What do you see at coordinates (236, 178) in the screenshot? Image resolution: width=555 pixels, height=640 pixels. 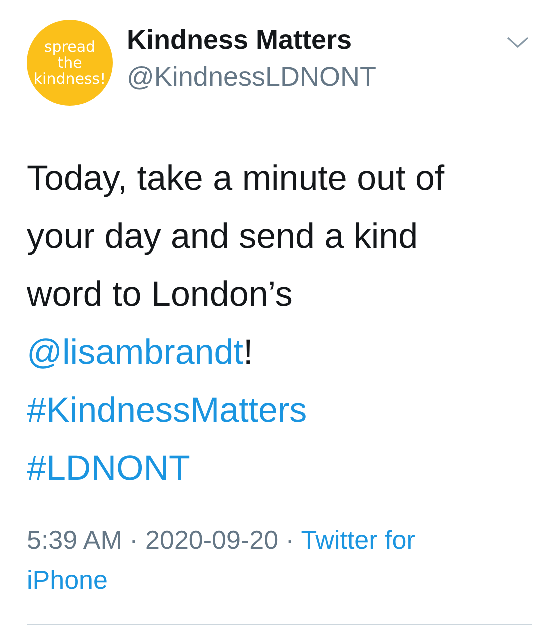 I see `tweet-text: Today, take a minute out of` at bounding box center [236, 178].